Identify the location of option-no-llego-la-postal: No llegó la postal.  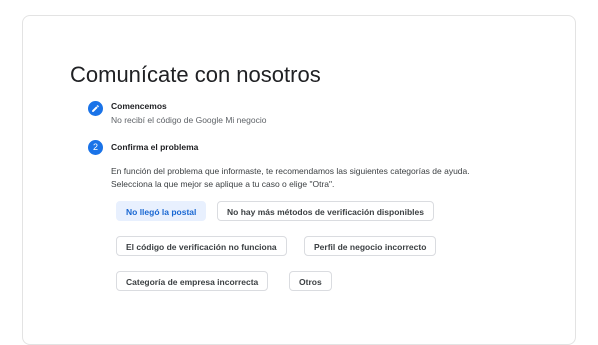
(161, 211).